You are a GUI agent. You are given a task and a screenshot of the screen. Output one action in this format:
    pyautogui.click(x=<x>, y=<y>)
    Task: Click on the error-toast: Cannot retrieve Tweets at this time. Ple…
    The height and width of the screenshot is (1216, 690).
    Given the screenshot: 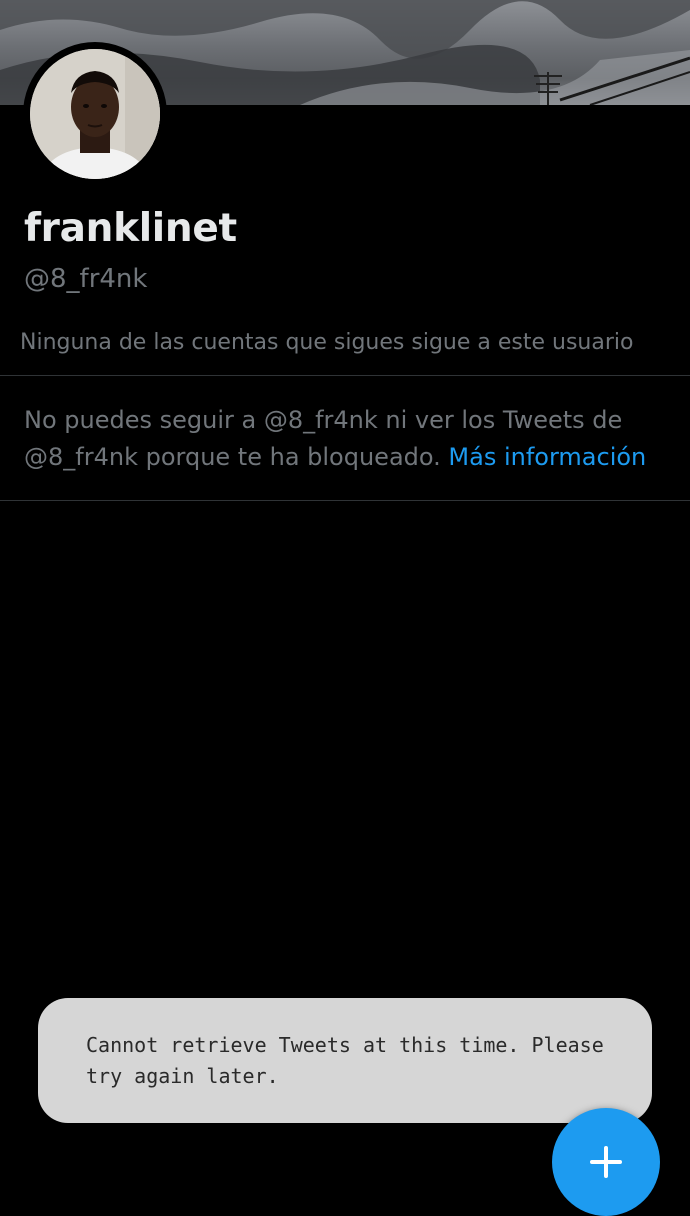 What is the action you would take?
    pyautogui.click(x=345, y=1060)
    